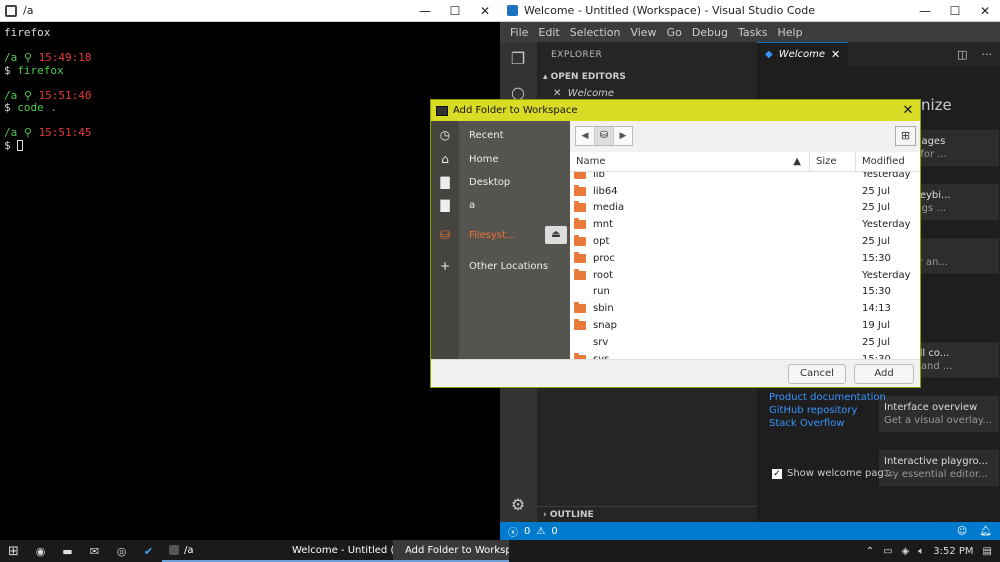 Image resolution: width=1000 pixels, height=562 pixels. Describe the element at coordinates (789, 32) in the screenshot. I see `menu-help: Help` at that location.